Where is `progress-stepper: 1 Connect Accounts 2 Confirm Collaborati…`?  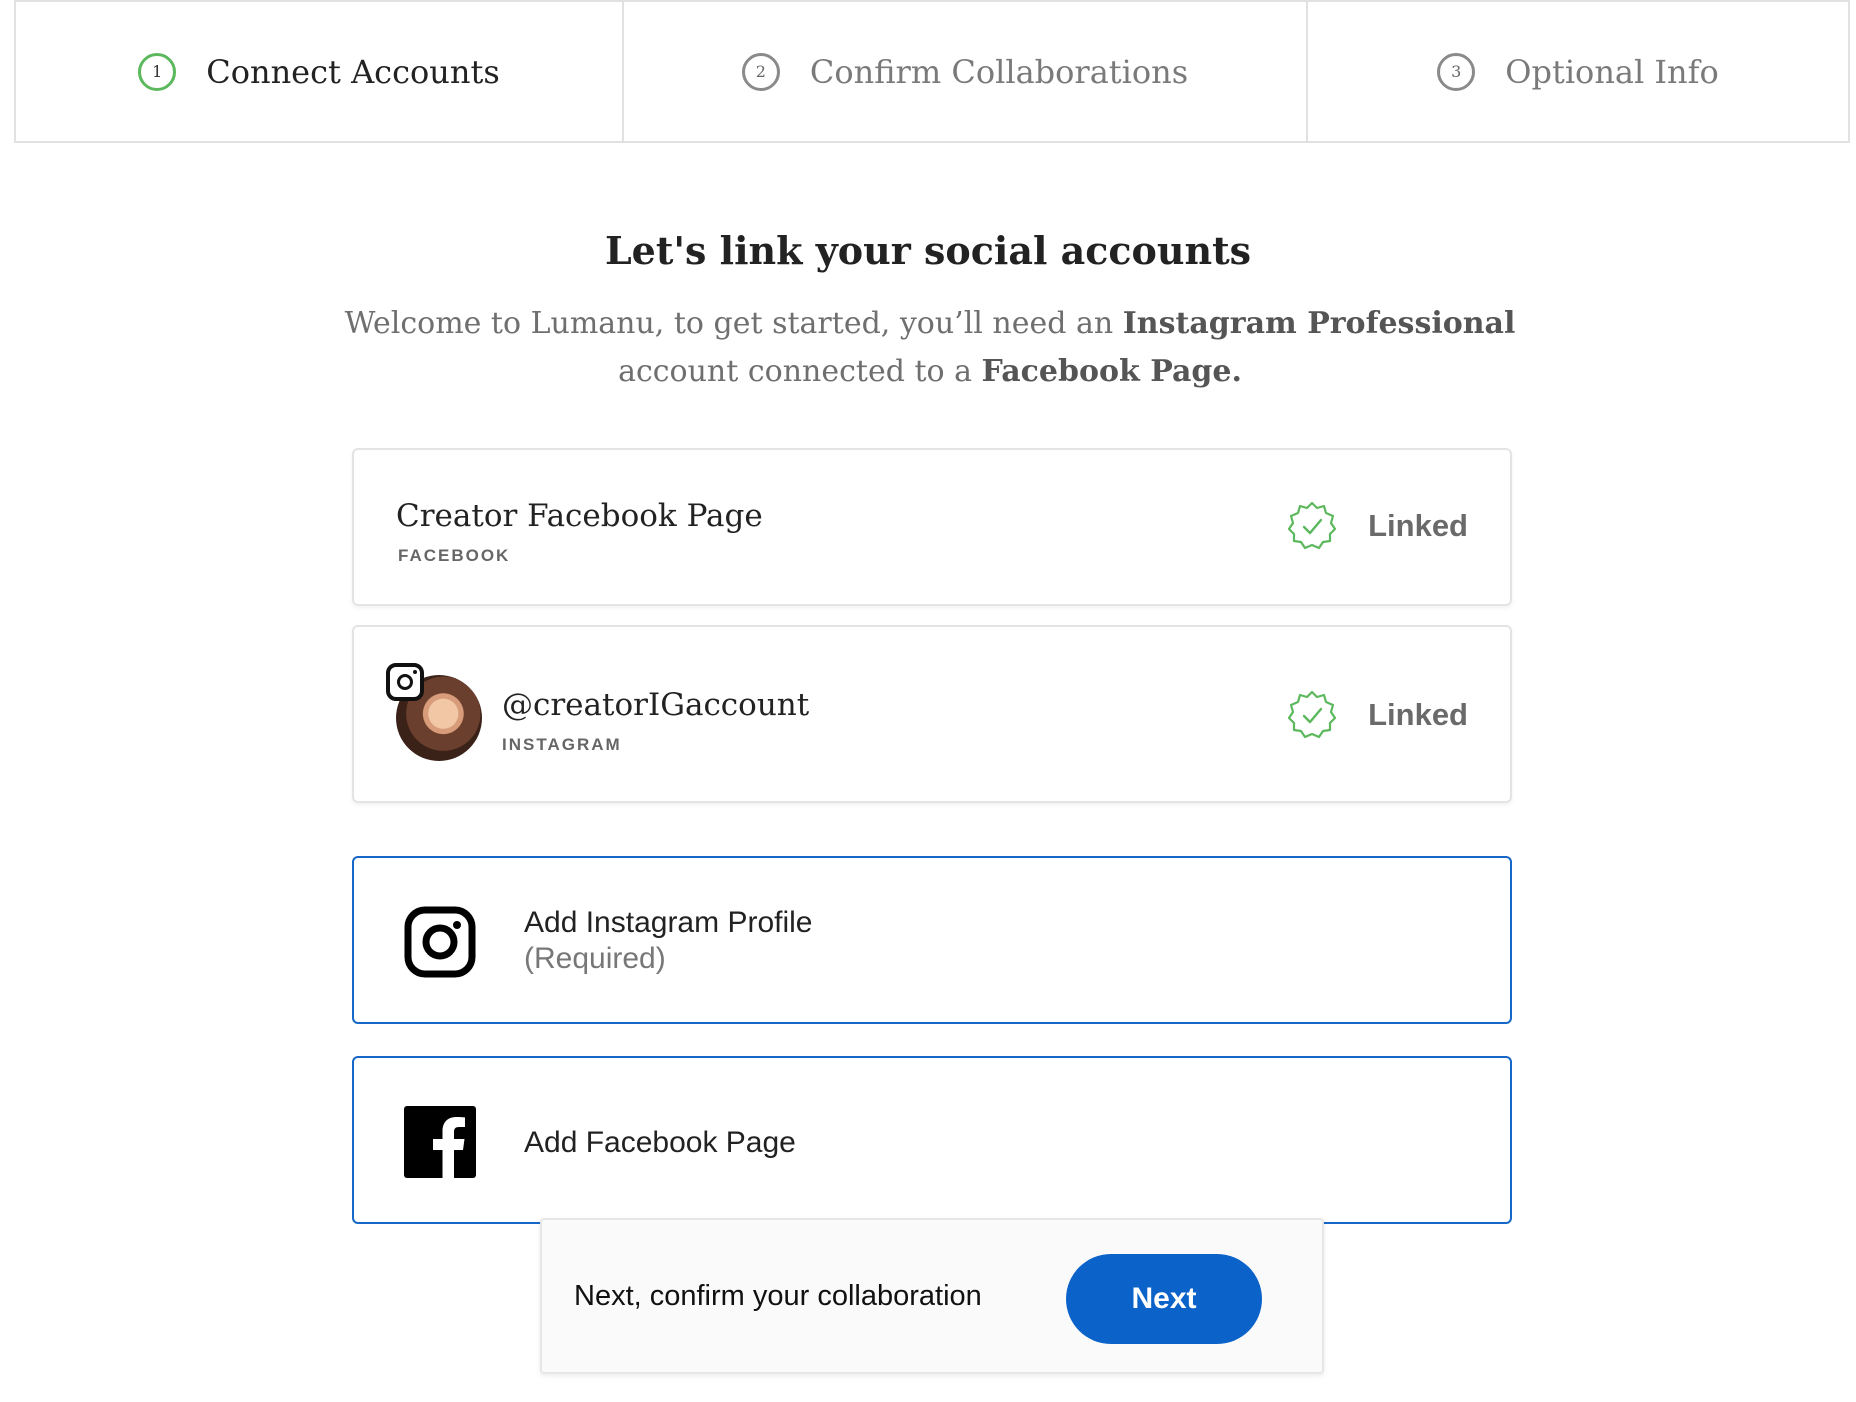 progress-stepper: 1 Connect Accounts 2 Confirm Collaborati… is located at coordinates (932, 71).